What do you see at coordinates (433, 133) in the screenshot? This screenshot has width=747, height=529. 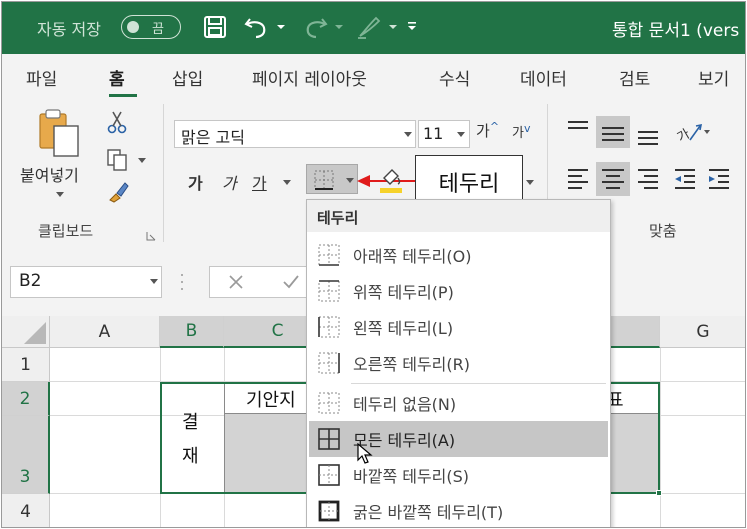 I see `font-size-value: 11` at bounding box center [433, 133].